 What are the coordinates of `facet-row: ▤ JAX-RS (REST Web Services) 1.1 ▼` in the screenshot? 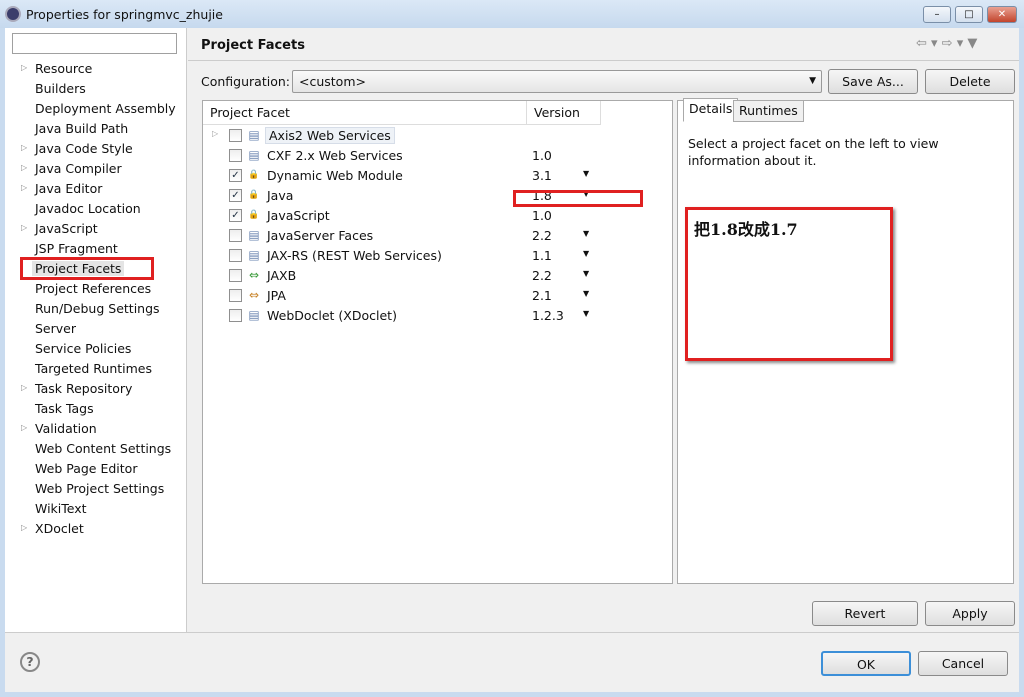 It's located at (438, 256).